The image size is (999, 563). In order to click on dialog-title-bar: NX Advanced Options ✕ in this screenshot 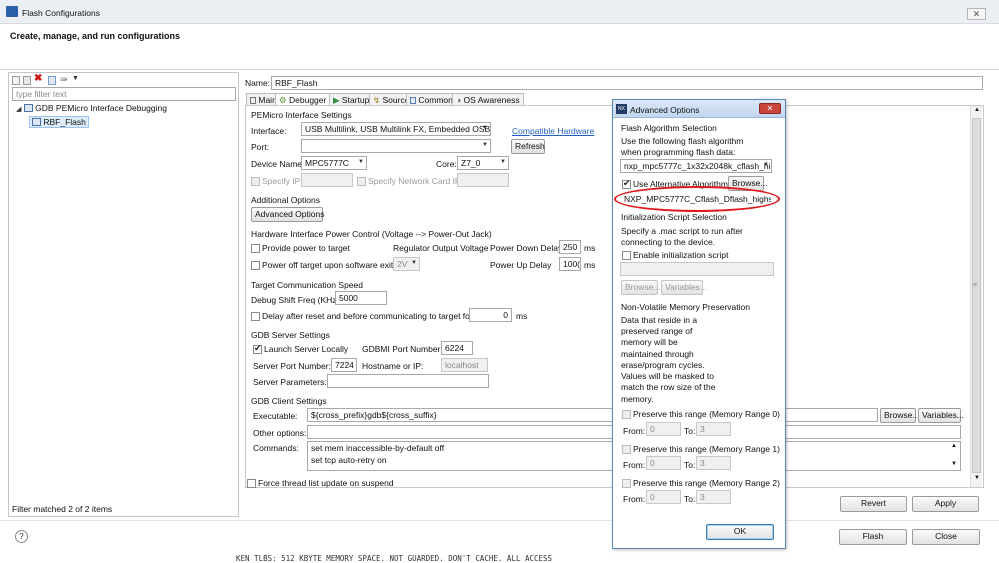, I will do `click(699, 109)`.